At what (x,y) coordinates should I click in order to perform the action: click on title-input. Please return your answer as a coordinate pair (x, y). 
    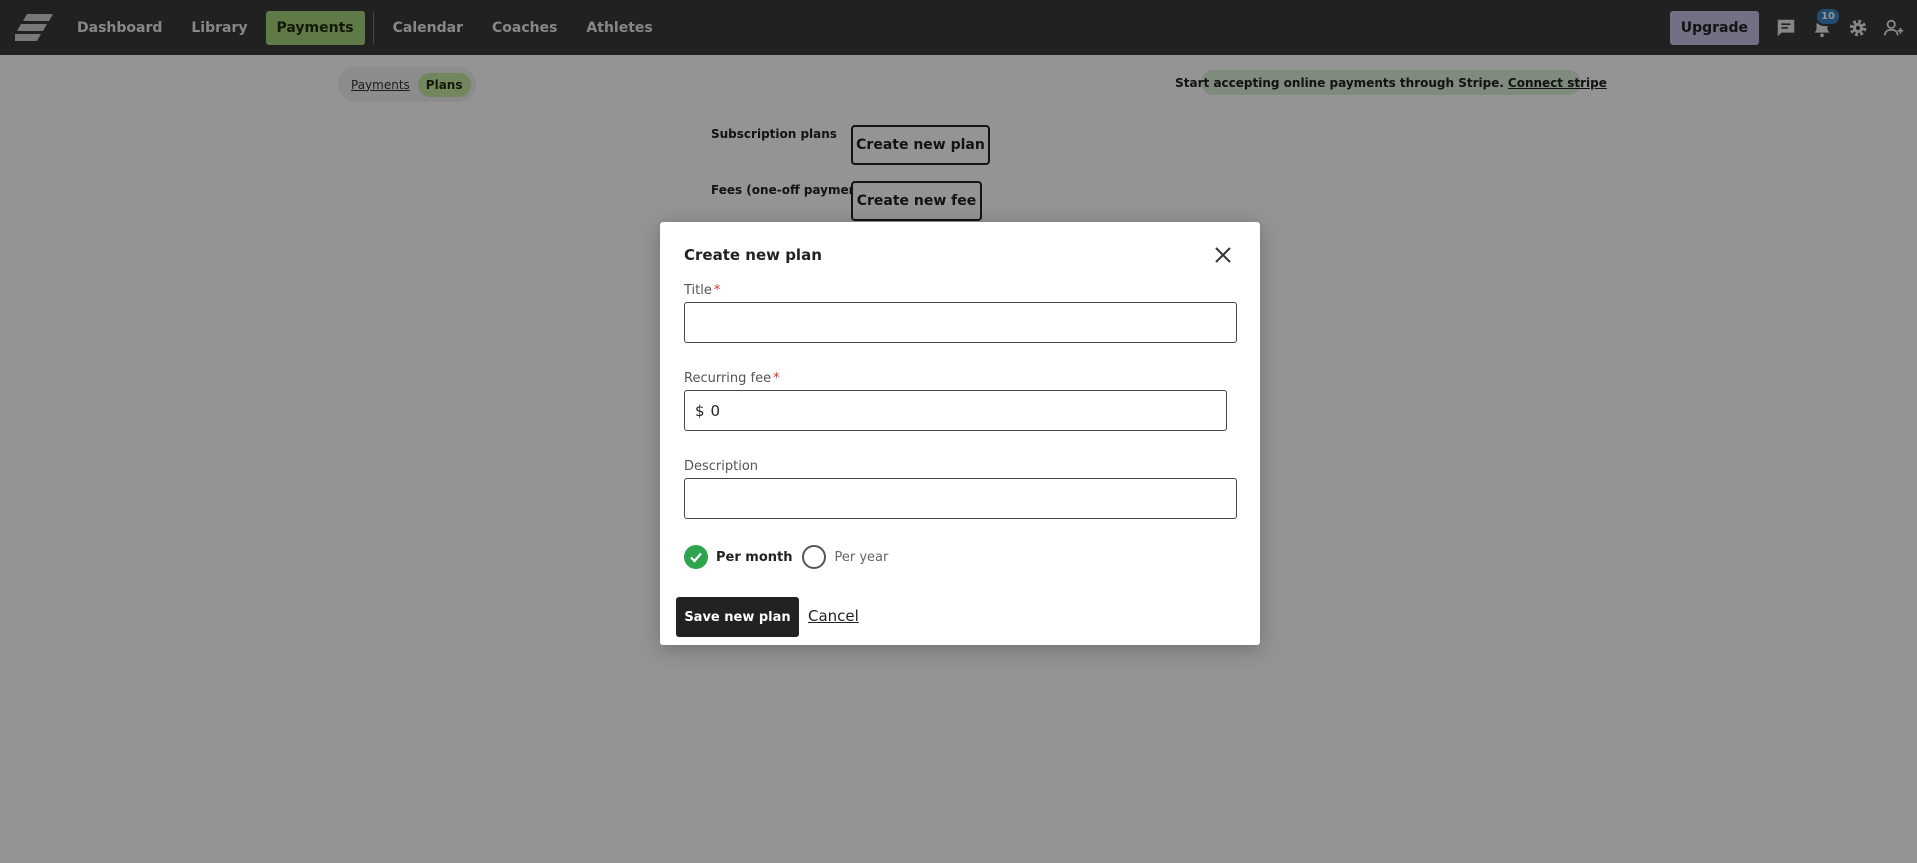
    Looking at the image, I should click on (960, 322).